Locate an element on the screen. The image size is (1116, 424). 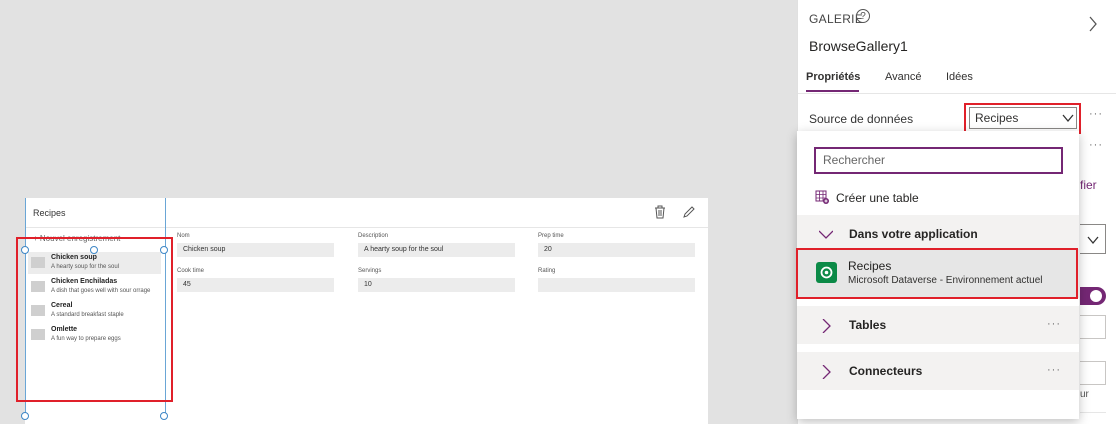
highlight-recipes-option is located at coordinates (937, 273).